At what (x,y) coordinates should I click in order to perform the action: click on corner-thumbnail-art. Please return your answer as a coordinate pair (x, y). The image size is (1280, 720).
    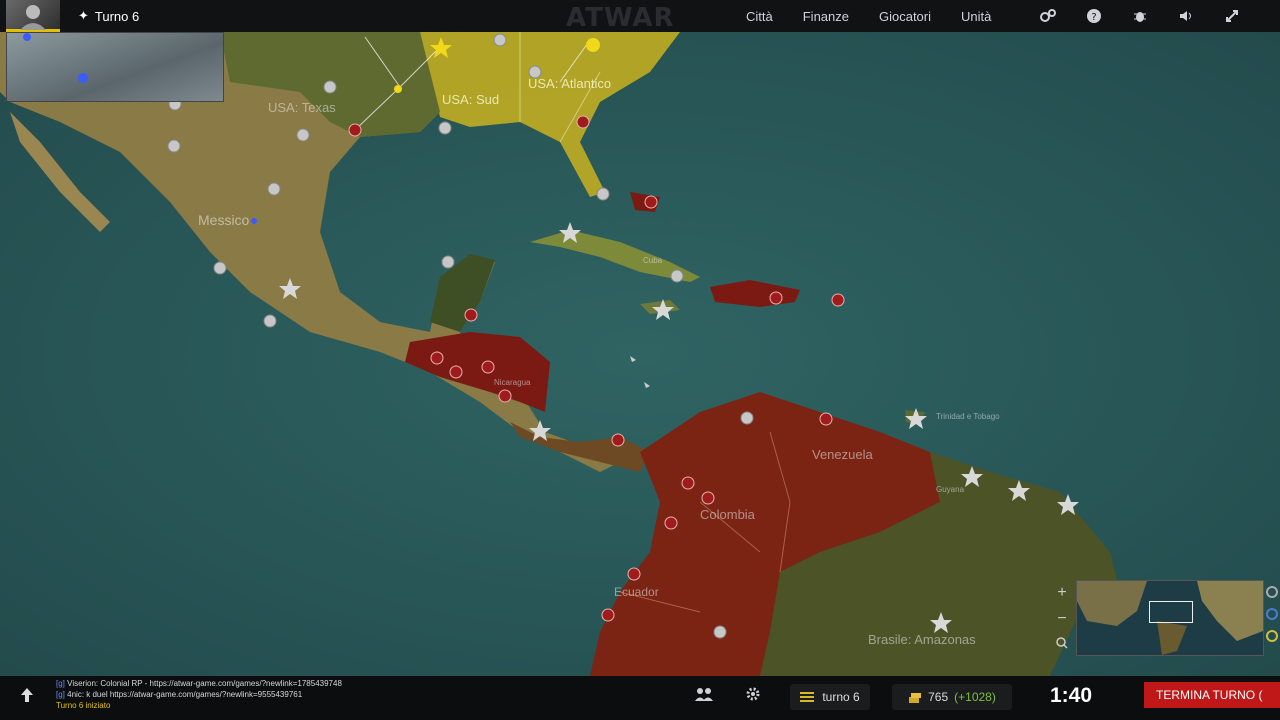
    Looking at the image, I should click on (55, 58).